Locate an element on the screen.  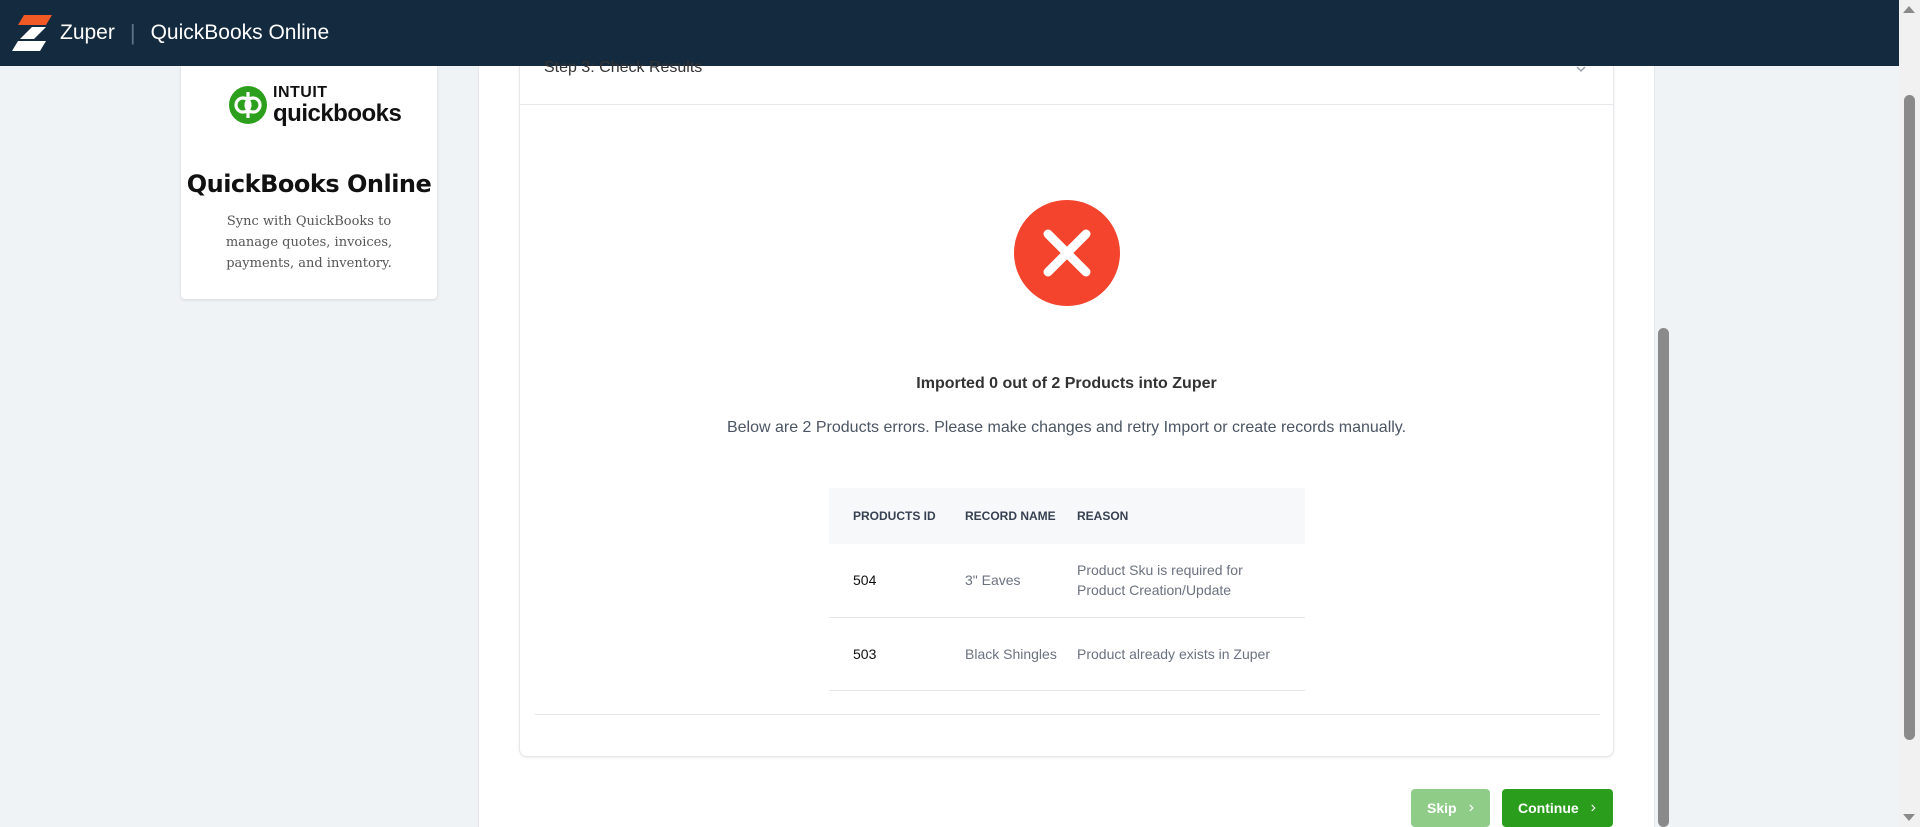
chevron-down-icon is located at coordinates (1581, 68).